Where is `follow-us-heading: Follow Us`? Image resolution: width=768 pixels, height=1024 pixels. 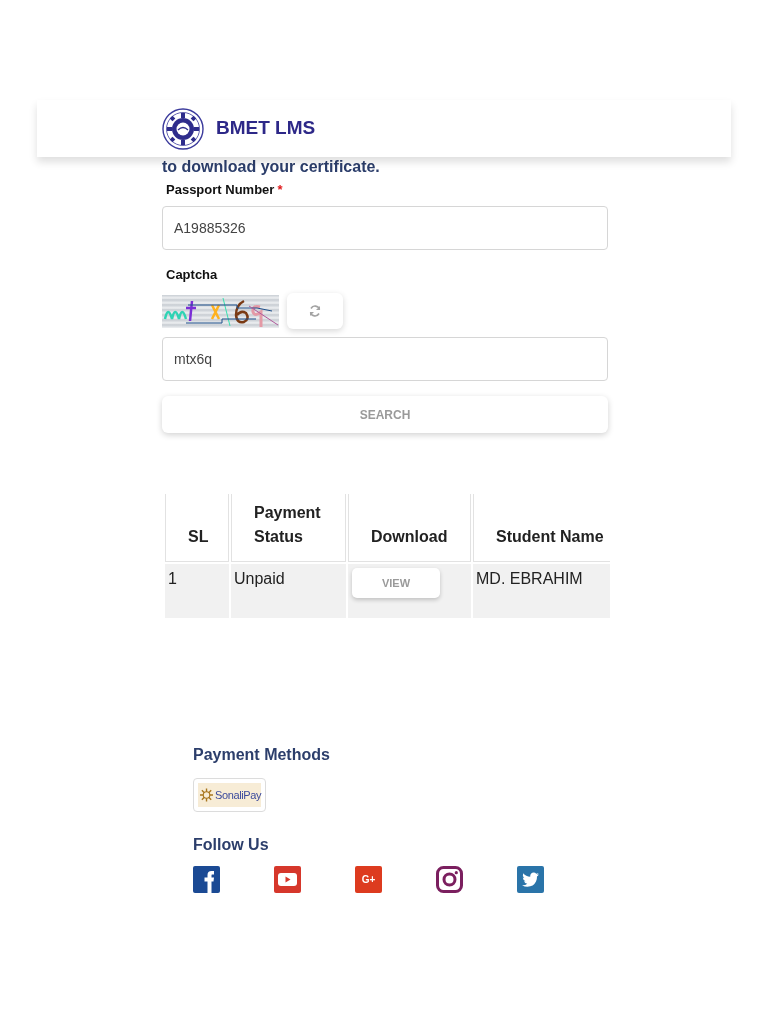 follow-us-heading: Follow Us is located at coordinates (231, 845).